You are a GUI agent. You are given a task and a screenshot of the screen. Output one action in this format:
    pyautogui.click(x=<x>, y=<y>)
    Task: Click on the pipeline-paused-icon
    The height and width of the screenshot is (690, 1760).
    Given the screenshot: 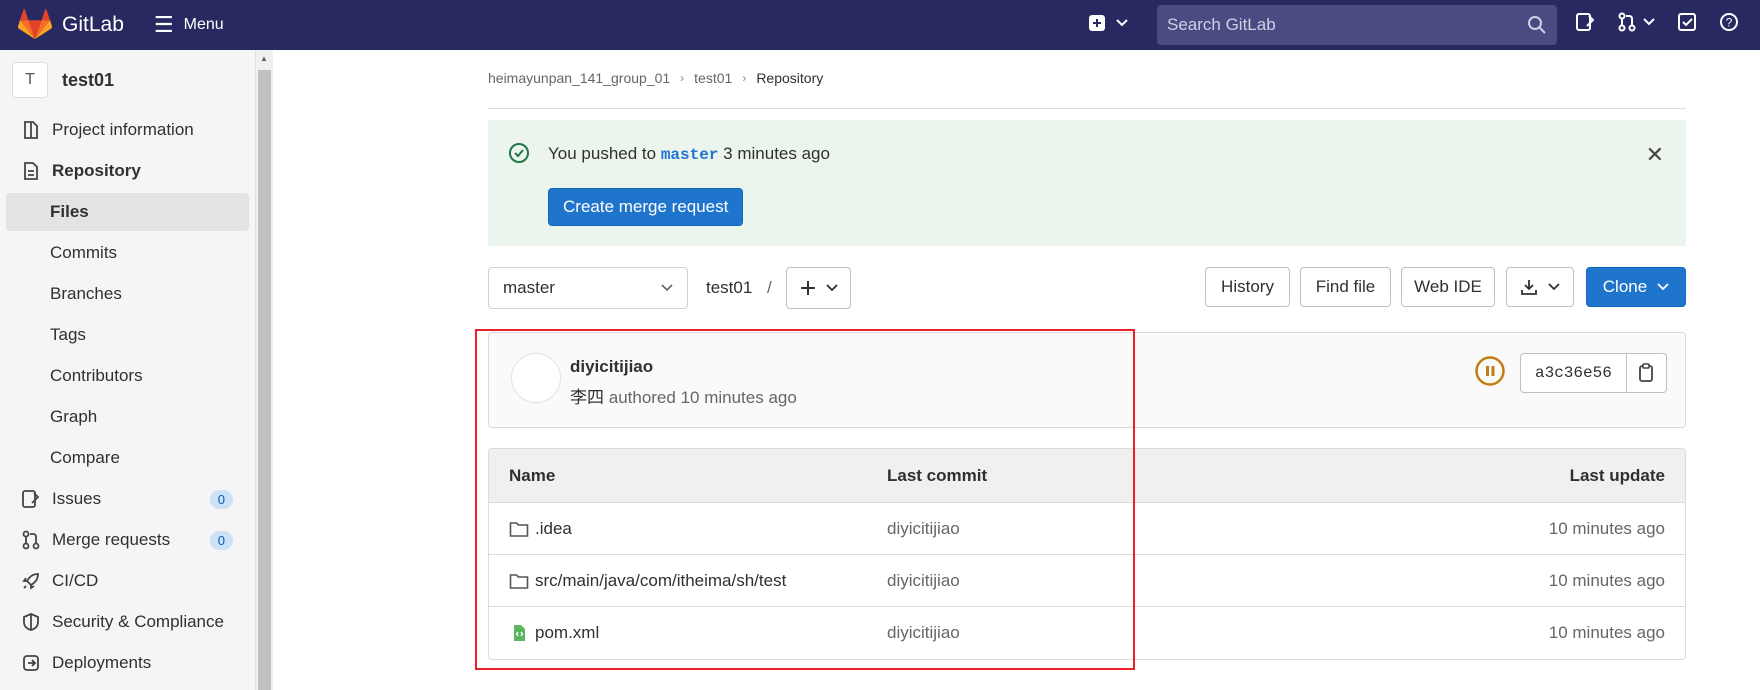 What is the action you would take?
    pyautogui.click(x=1490, y=373)
    